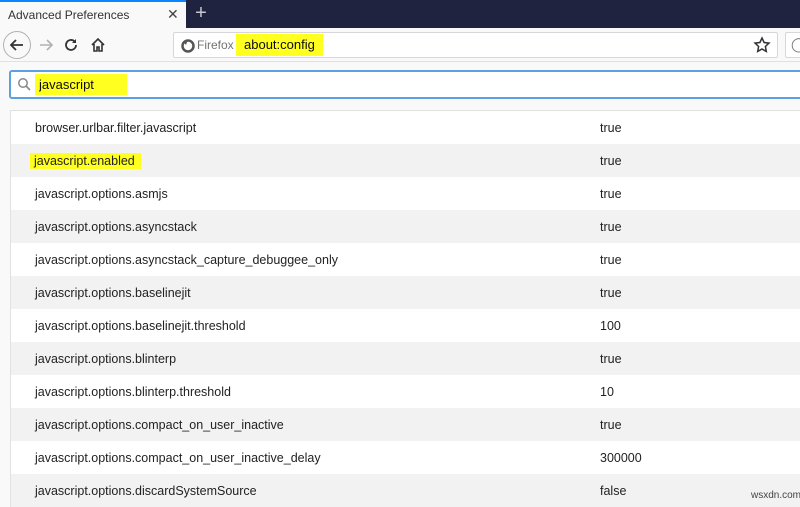 This screenshot has width=800, height=507. I want to click on pref-row: javascript.options.blinterp.threshold 10, so click(405, 391).